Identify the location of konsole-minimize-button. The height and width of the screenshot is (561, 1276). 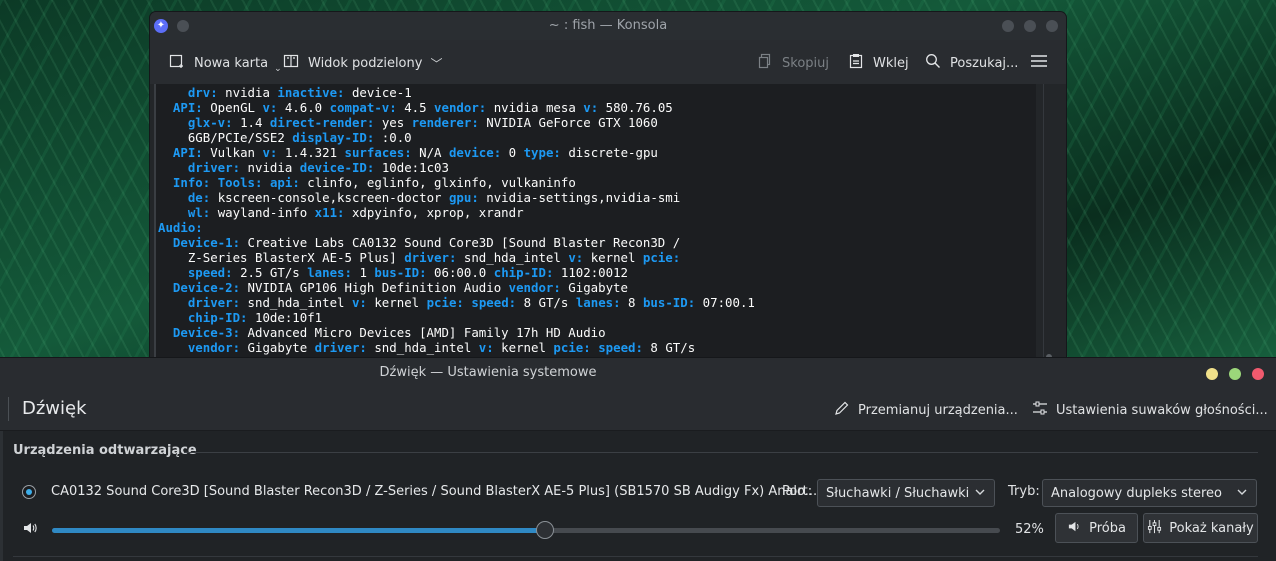
(1008, 26).